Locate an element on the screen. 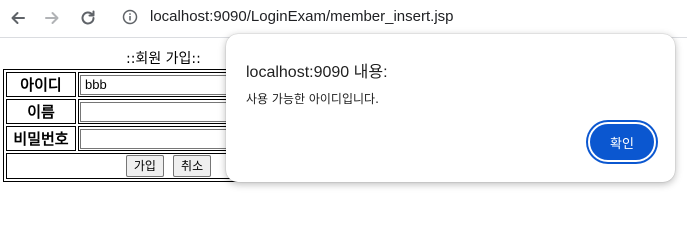 The height and width of the screenshot is (240, 687). back-button is located at coordinates (18, 18).